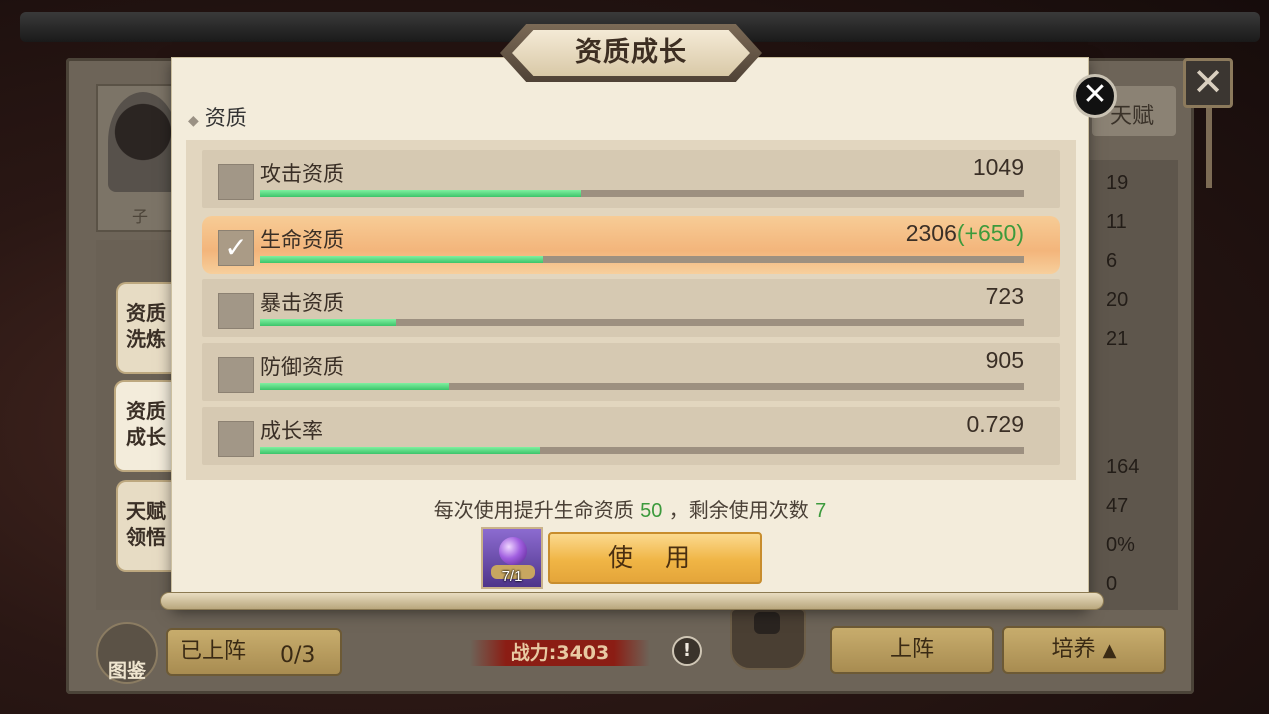  What do you see at coordinates (1123, 467) in the screenshot?
I see `stat-value: 164` at bounding box center [1123, 467].